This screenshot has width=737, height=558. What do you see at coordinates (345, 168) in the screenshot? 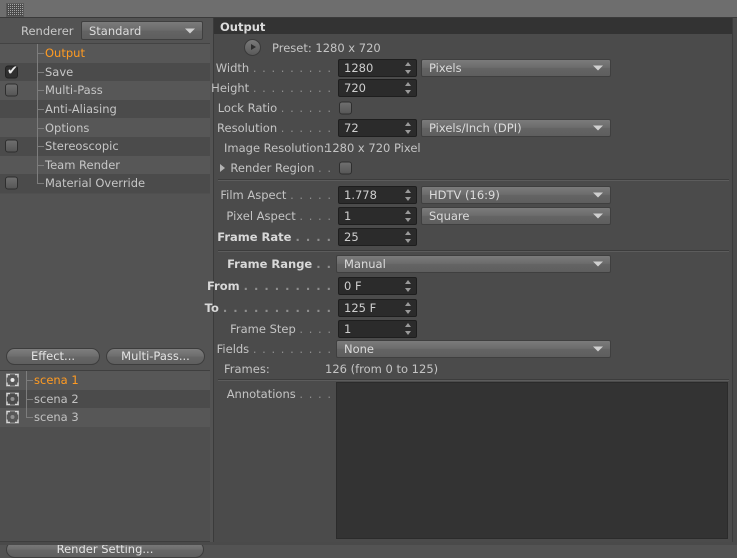
I see `render-region-checkbox` at bounding box center [345, 168].